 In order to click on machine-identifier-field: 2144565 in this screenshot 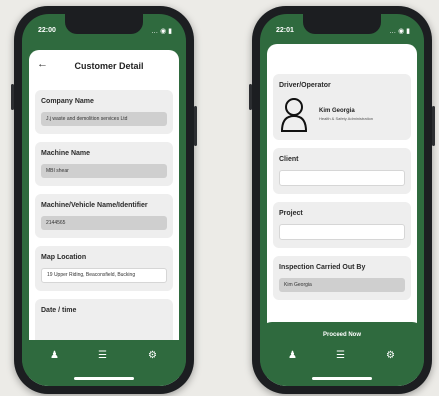, I will do `click(104, 223)`.